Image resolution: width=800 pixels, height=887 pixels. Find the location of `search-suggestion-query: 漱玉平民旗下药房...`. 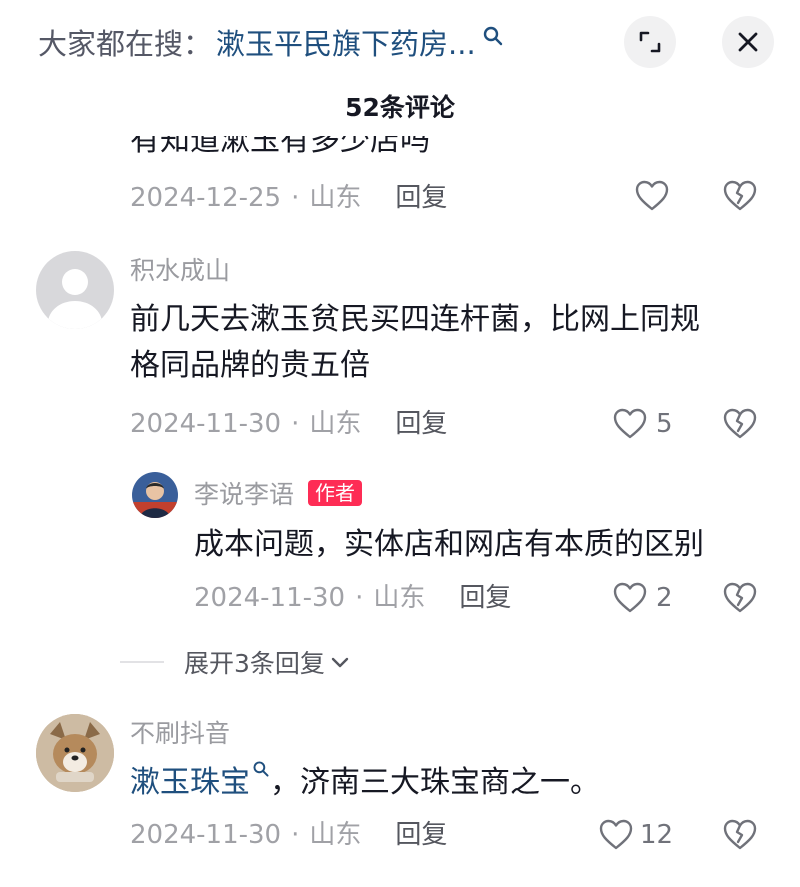

search-suggestion-query: 漱玉平民旗下药房... is located at coordinates (346, 42).